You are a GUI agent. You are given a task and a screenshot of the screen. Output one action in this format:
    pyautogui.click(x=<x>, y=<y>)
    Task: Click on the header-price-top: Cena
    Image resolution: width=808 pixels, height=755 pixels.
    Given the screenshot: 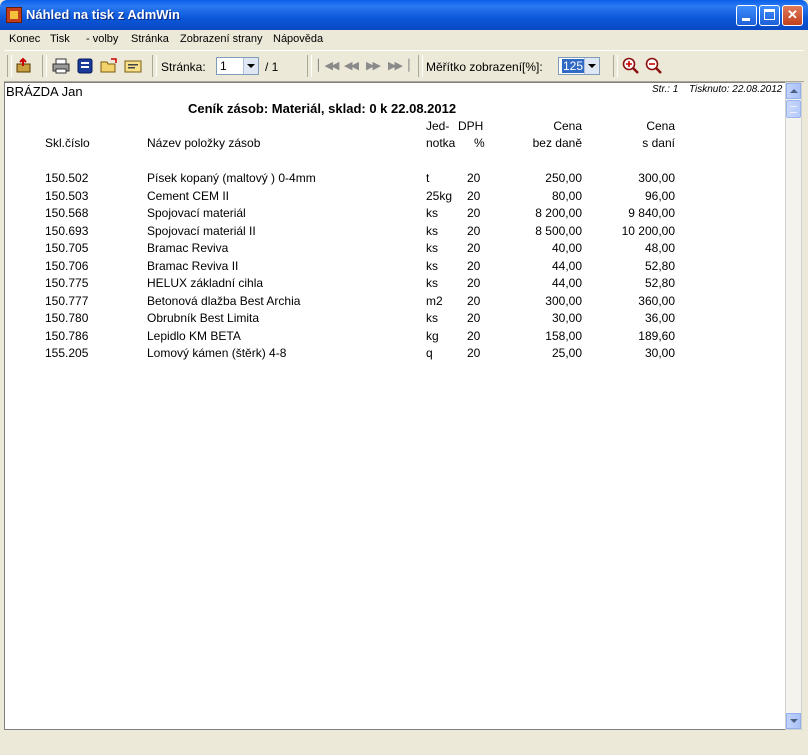 What is the action you would take?
    pyautogui.click(x=567, y=126)
    